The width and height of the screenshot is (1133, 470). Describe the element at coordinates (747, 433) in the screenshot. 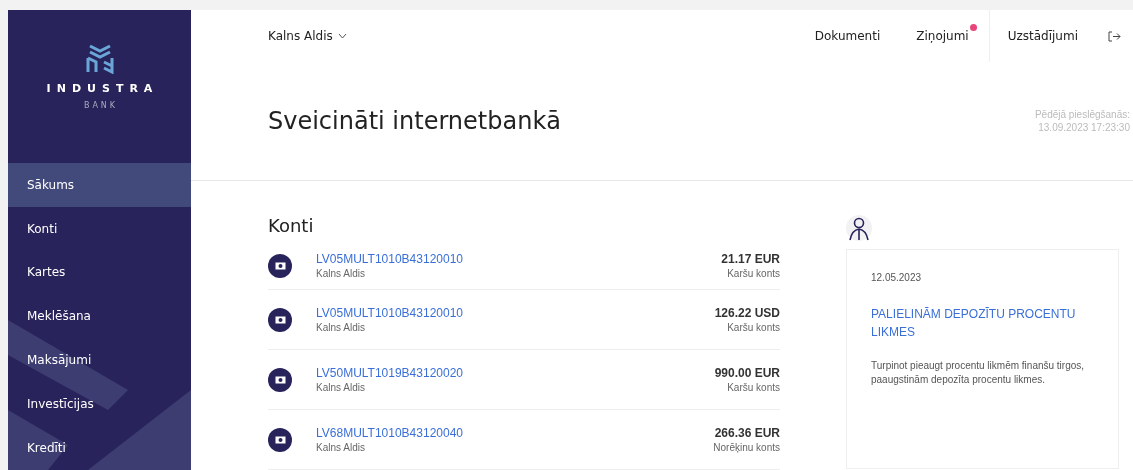

I see `account-balance: 266.36 EUR` at that location.